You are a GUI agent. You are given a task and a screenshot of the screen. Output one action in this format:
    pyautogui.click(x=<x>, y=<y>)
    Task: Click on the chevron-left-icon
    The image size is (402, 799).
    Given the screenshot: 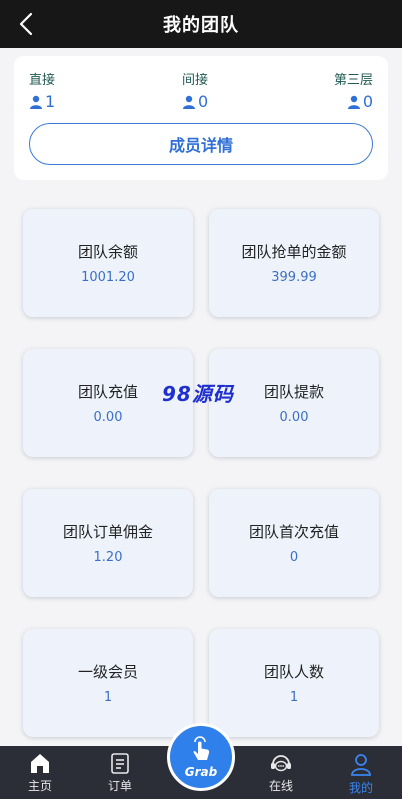 What is the action you would take?
    pyautogui.click(x=26, y=24)
    